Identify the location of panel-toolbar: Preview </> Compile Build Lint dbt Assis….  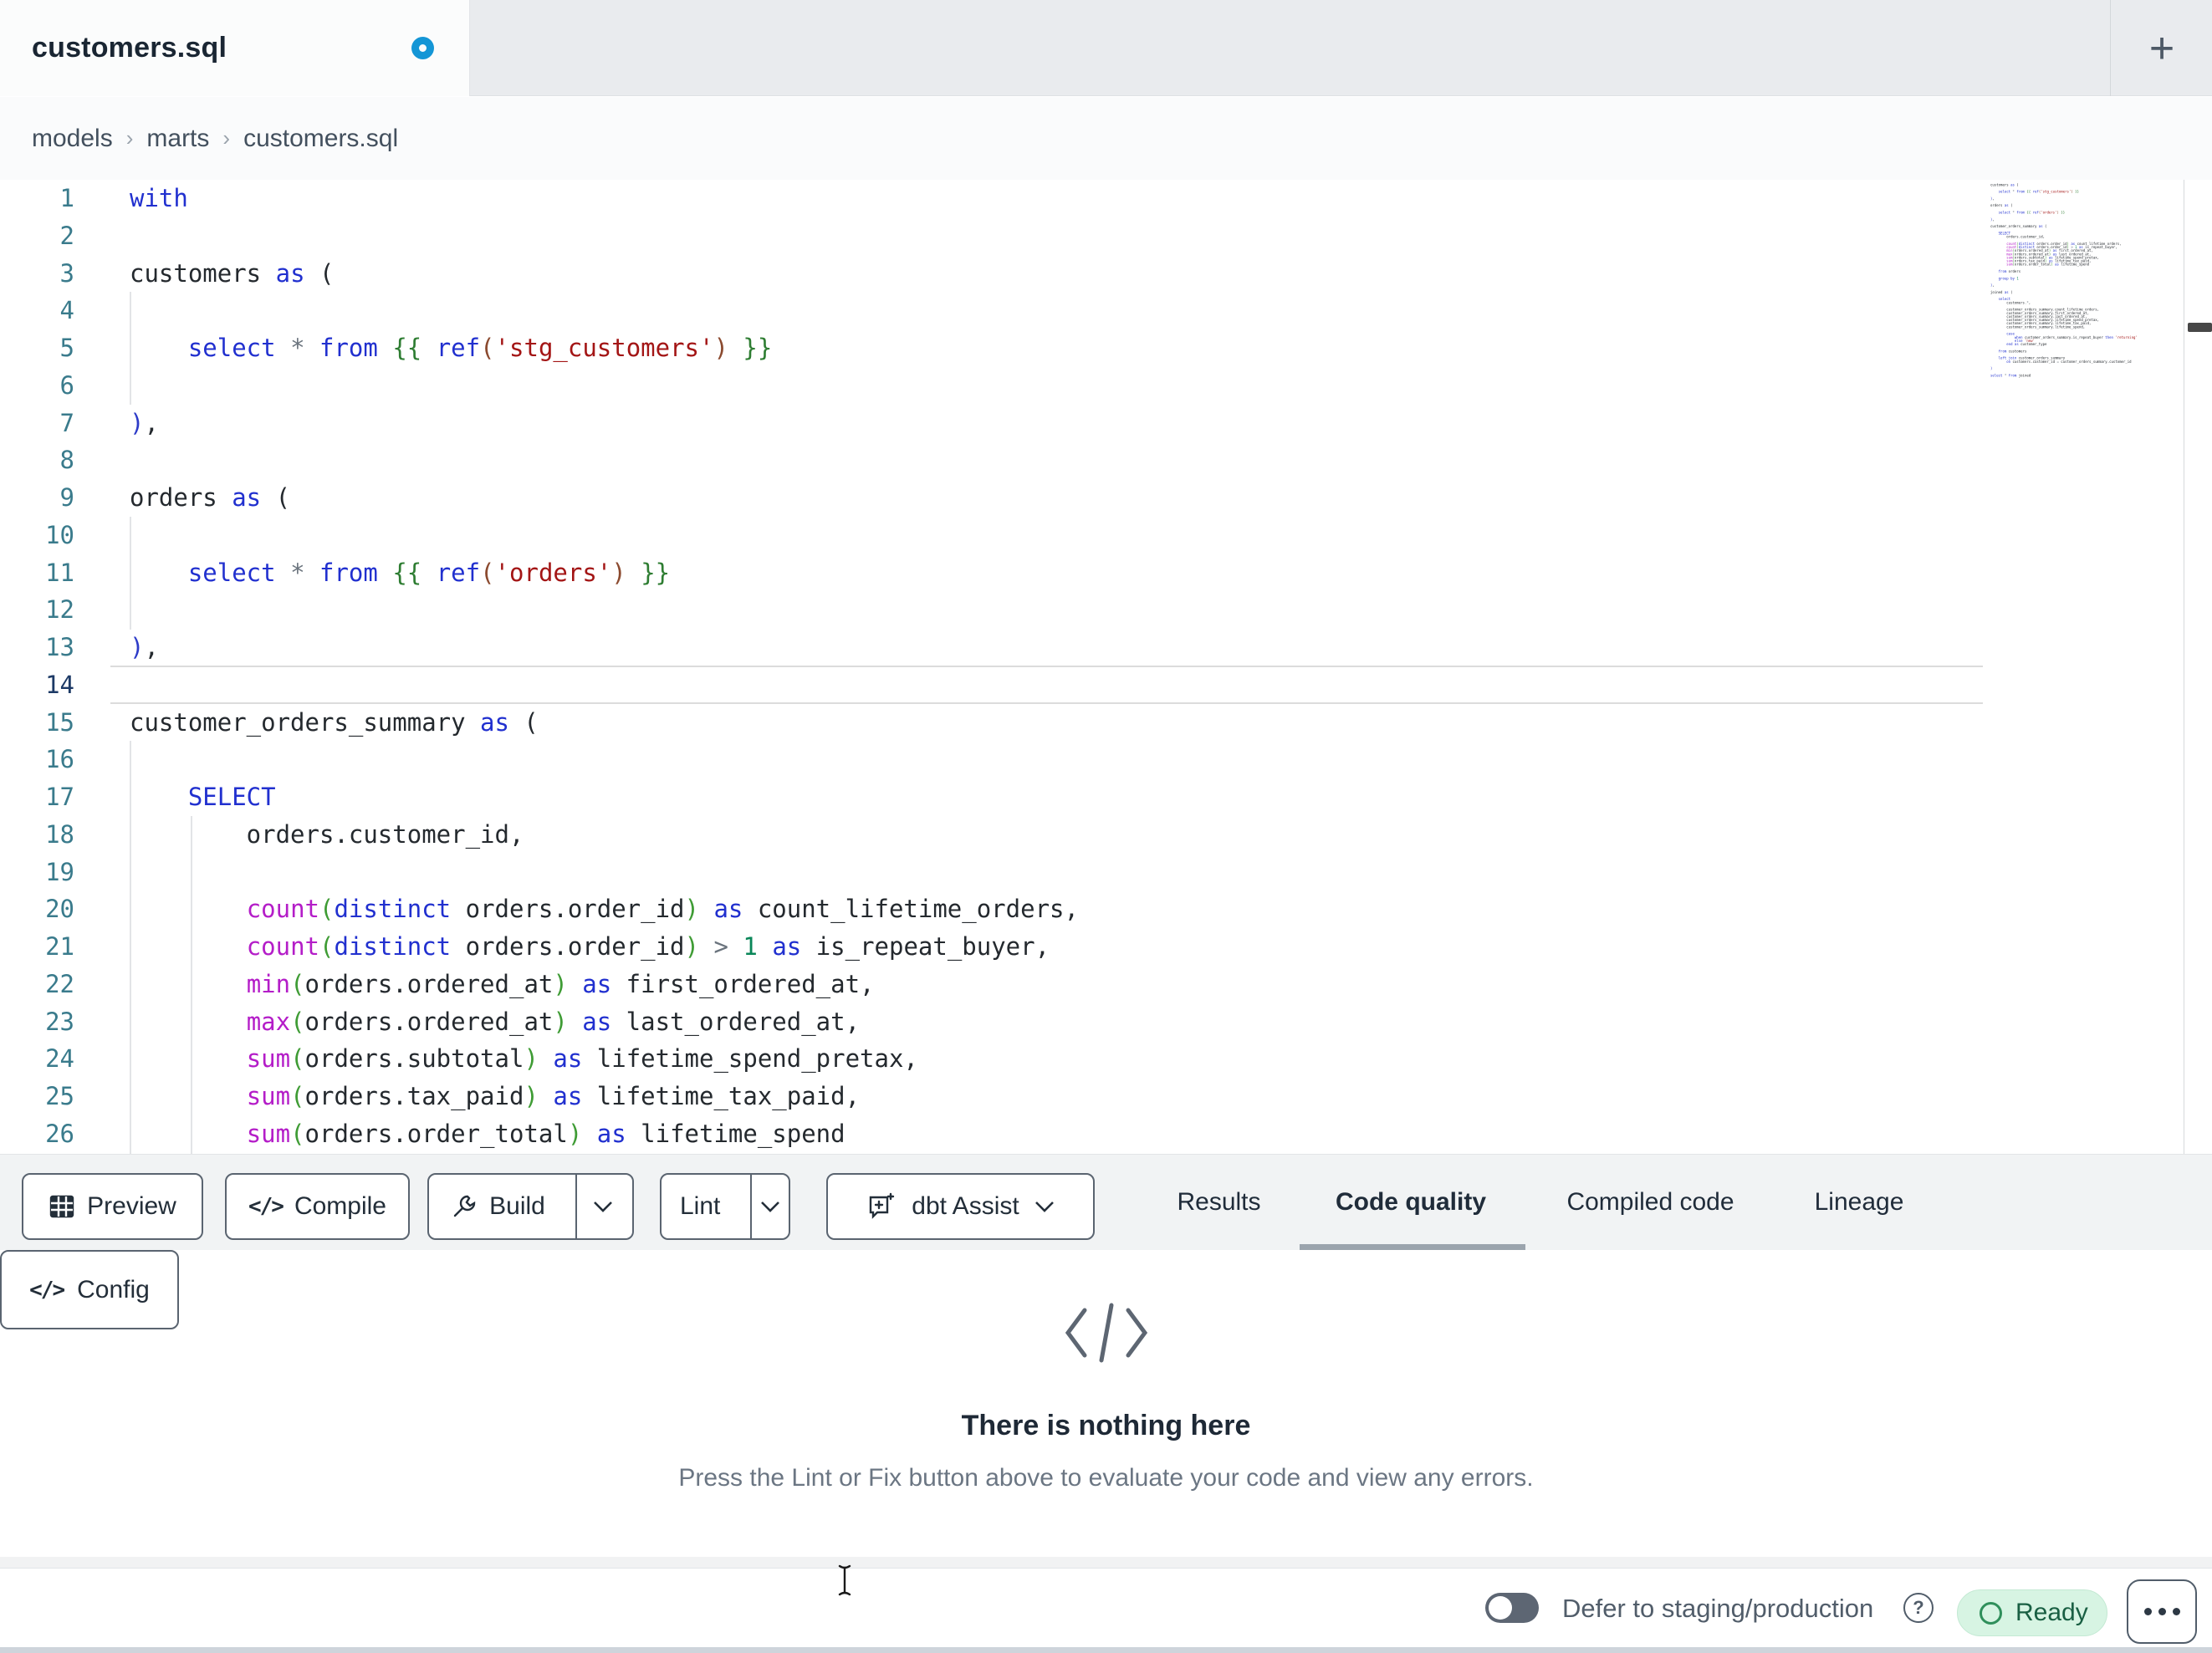
(1106, 1202).